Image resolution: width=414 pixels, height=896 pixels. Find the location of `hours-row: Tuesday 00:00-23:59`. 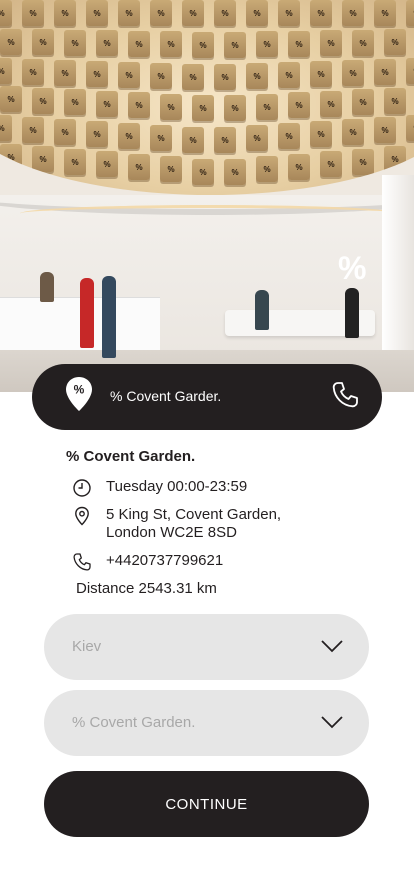

hours-row: Tuesday 00:00-23:59 is located at coordinates (222, 488).